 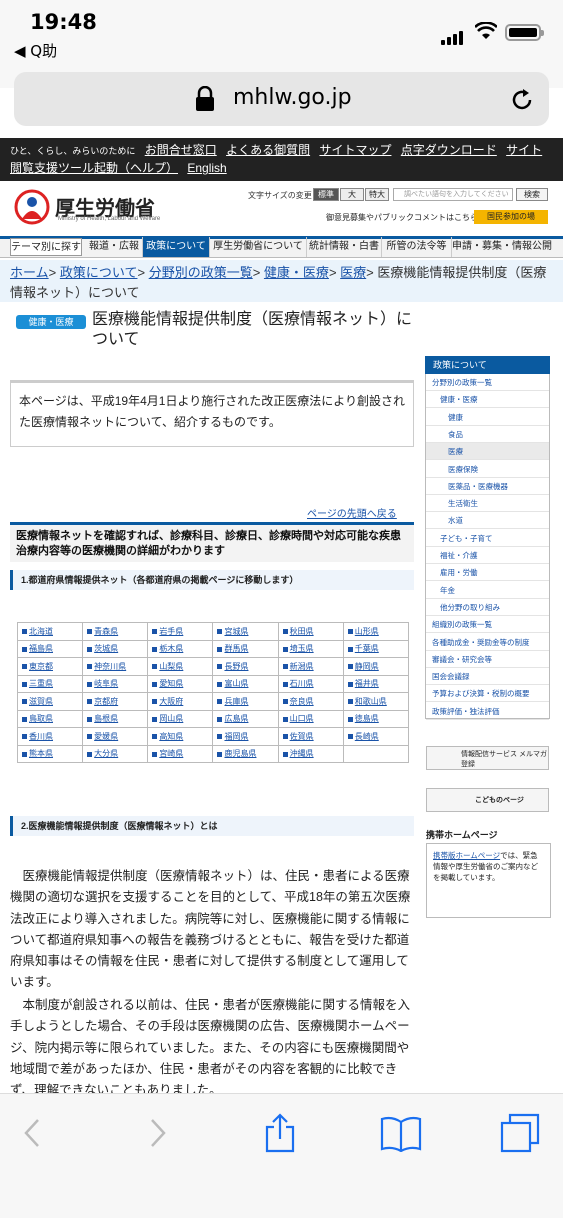 I want to click on prefecture-link: 福井県, so click(x=376, y=683).